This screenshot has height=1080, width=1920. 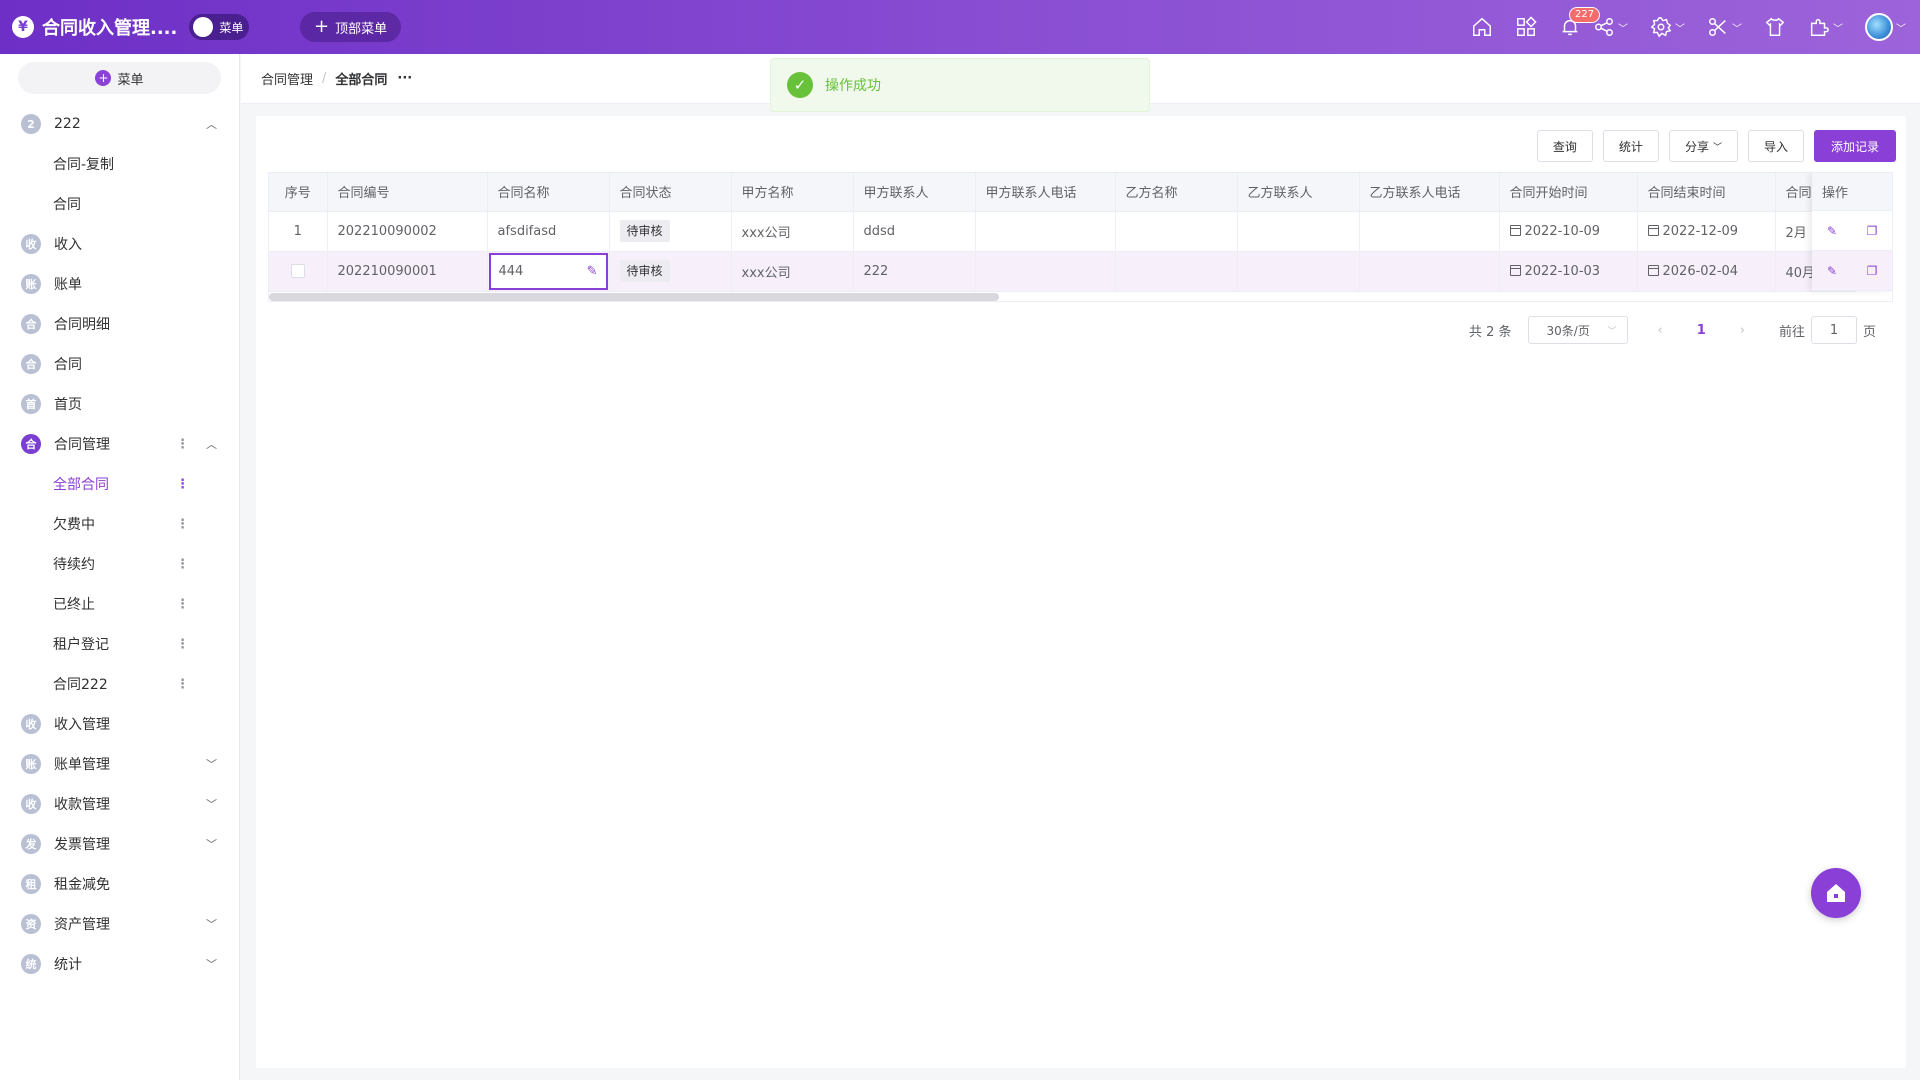 What do you see at coordinates (119, 884) in the screenshot?
I see `sidebar-item-rent-reduction: 租租金减免` at bounding box center [119, 884].